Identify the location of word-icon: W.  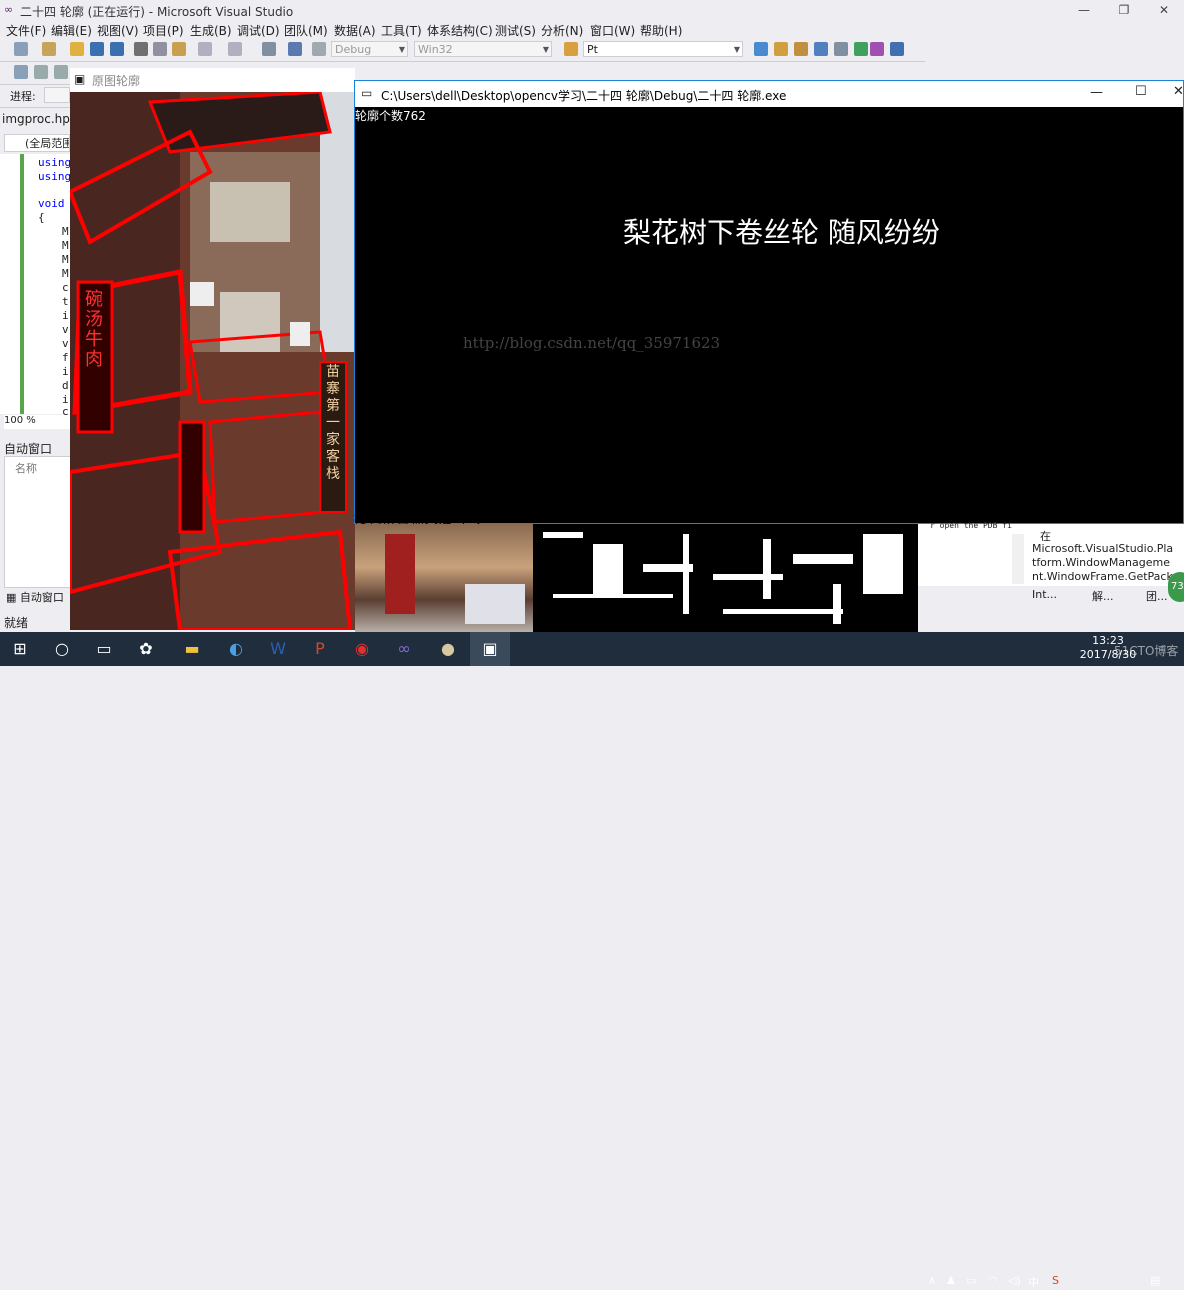
(278, 649).